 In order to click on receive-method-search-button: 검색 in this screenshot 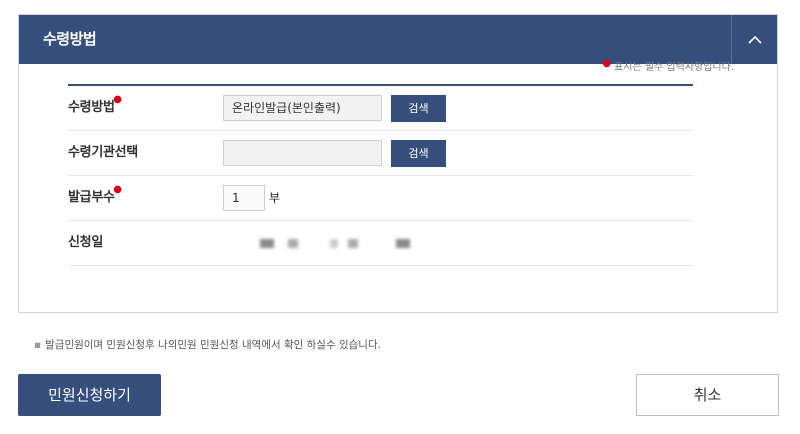, I will do `click(418, 108)`.